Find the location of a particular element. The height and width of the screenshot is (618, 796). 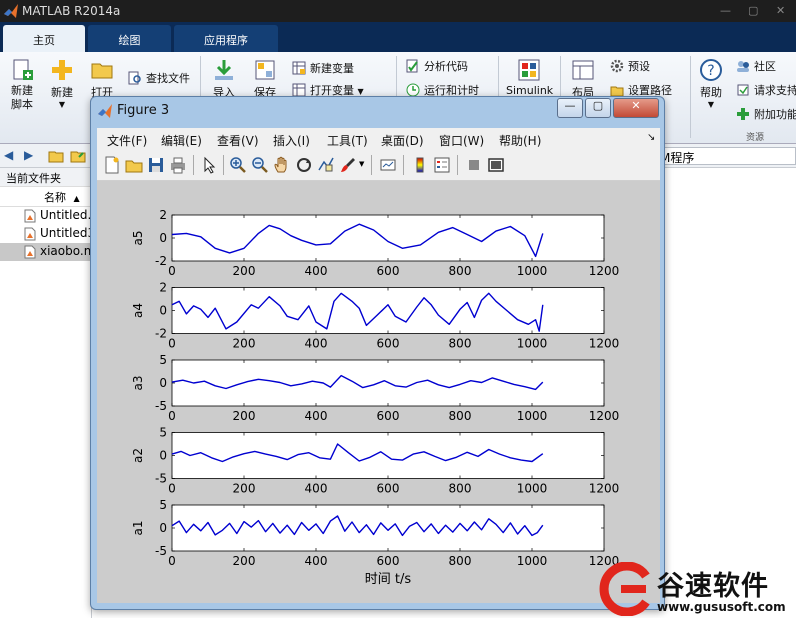

current-folder-path: M程序 is located at coordinates (725, 156).